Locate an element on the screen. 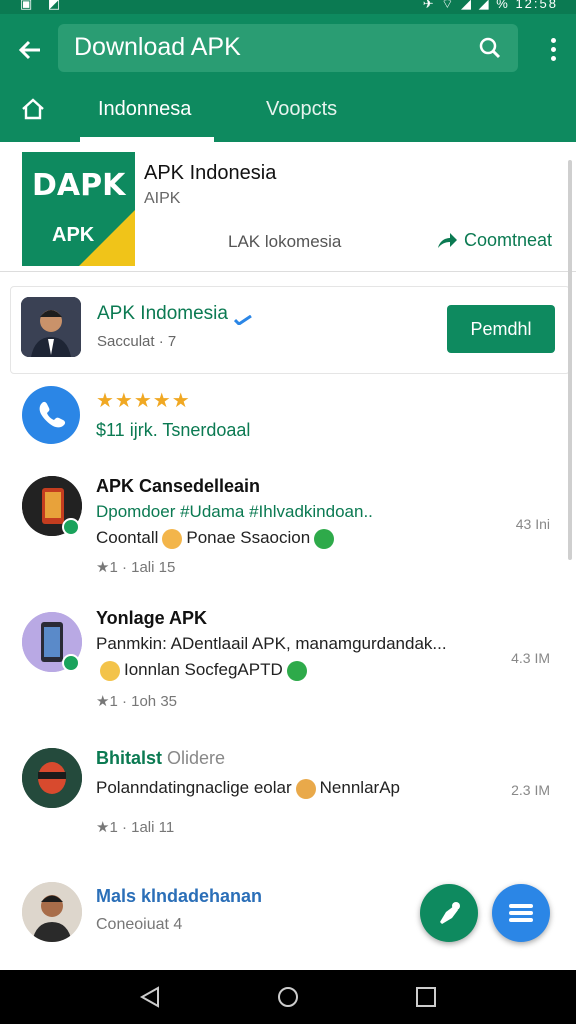 The width and height of the screenshot is (576, 1024). nav-back-icon is located at coordinates (150, 997).